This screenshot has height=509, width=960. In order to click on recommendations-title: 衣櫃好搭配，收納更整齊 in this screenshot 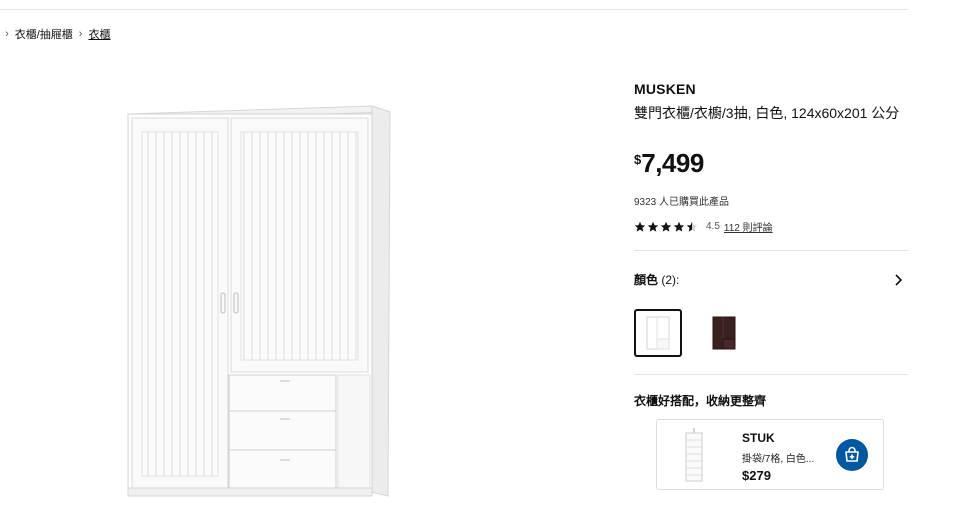, I will do `click(700, 401)`.